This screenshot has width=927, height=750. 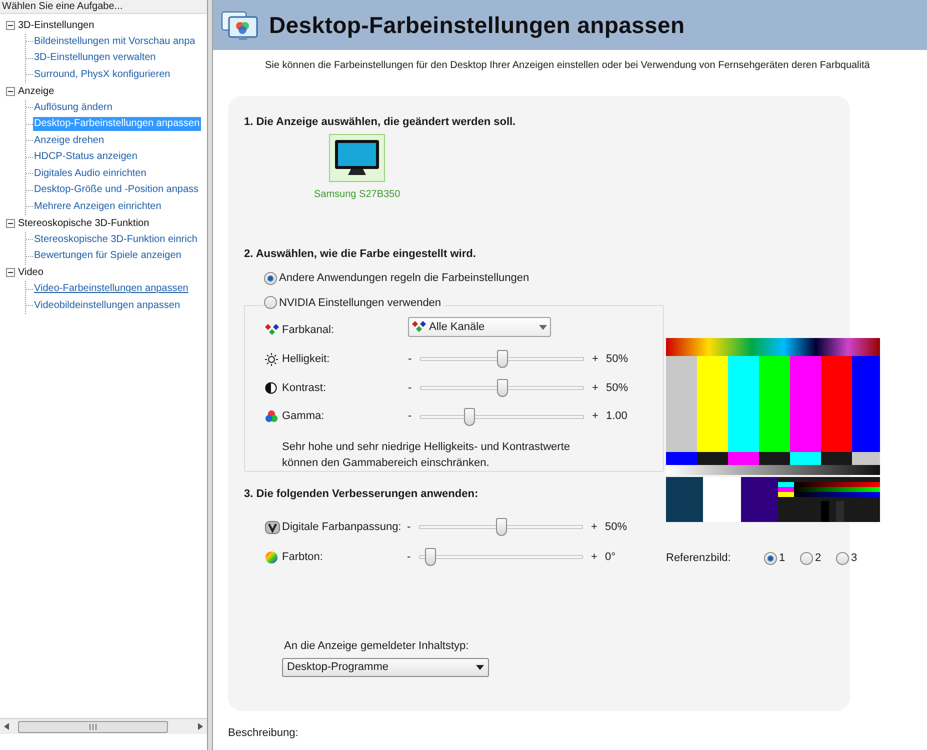 What do you see at coordinates (272, 527) in the screenshot?
I see `badge-icon` at bounding box center [272, 527].